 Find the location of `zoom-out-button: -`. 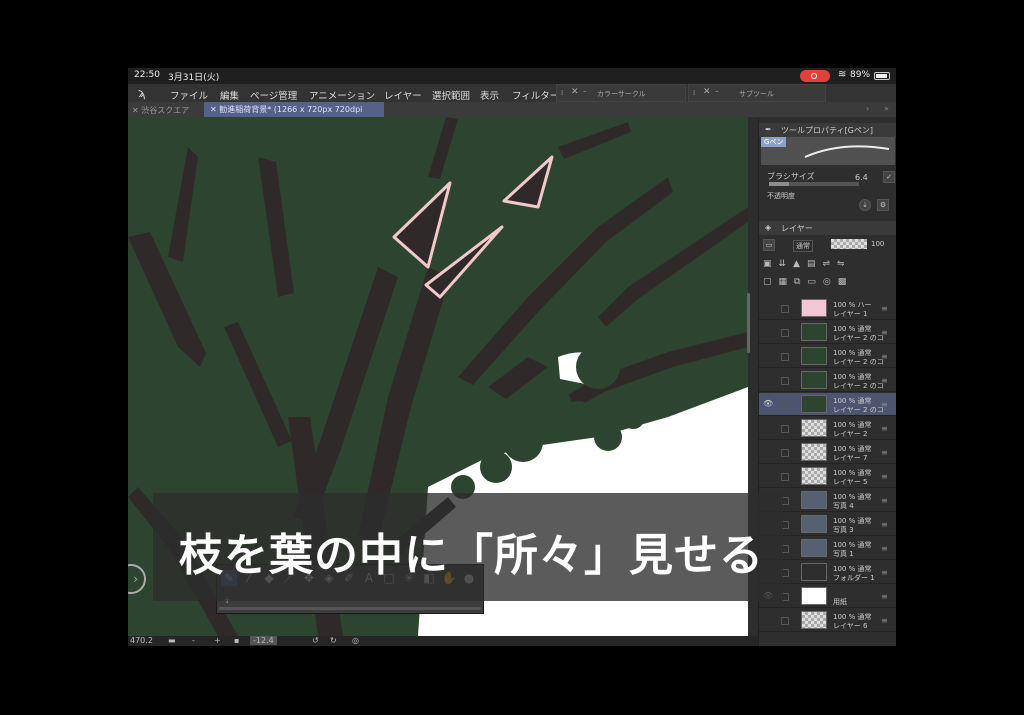

zoom-out-button: - is located at coordinates (193, 640).